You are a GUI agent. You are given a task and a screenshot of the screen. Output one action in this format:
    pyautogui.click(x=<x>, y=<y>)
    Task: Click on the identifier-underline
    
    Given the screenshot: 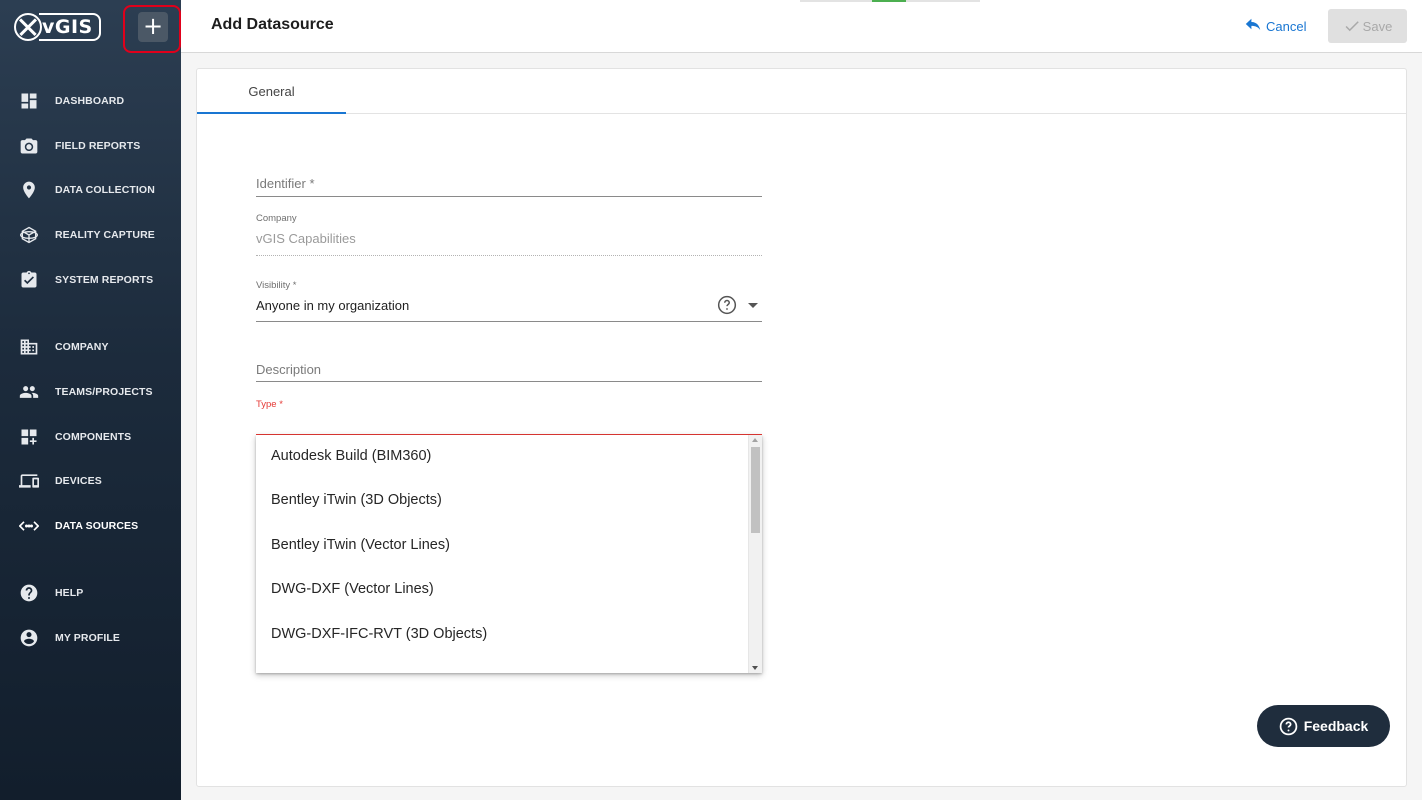 What is the action you would take?
    pyautogui.click(x=509, y=196)
    